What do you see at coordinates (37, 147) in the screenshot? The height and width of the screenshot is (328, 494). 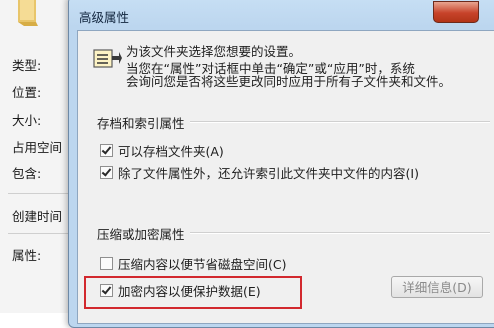 I see `size-on-disk-label: 占用空间` at bounding box center [37, 147].